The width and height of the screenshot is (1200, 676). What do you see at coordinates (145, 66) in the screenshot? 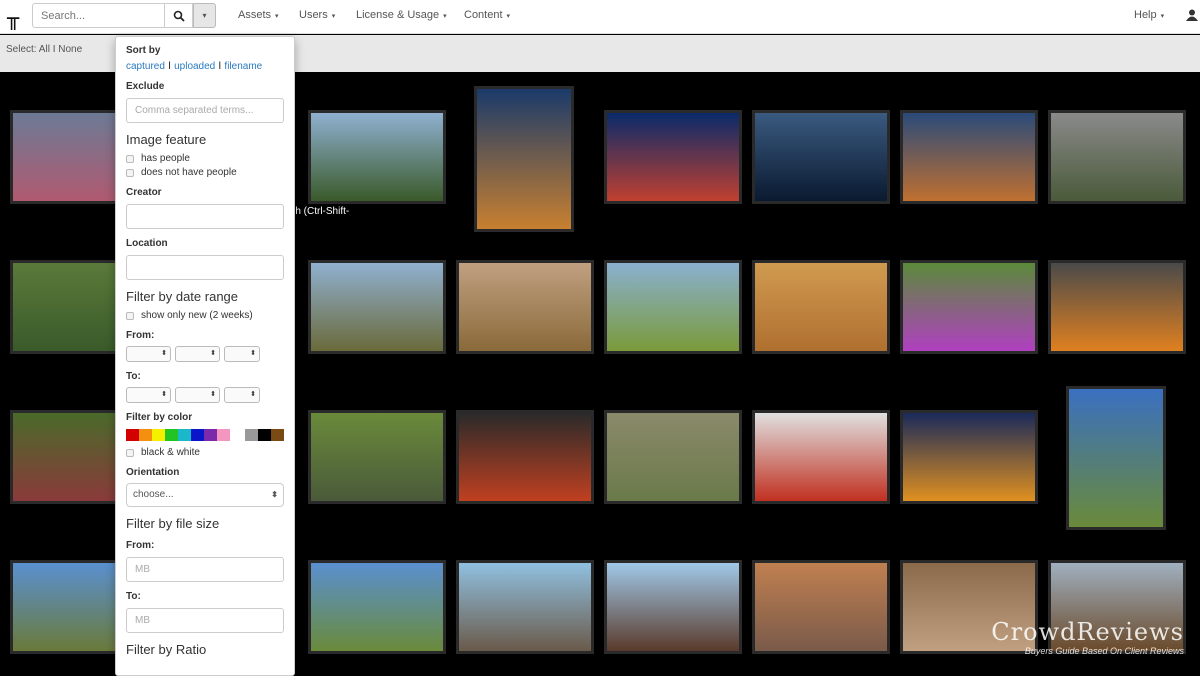
I see `sort-captured-link: captured` at bounding box center [145, 66].